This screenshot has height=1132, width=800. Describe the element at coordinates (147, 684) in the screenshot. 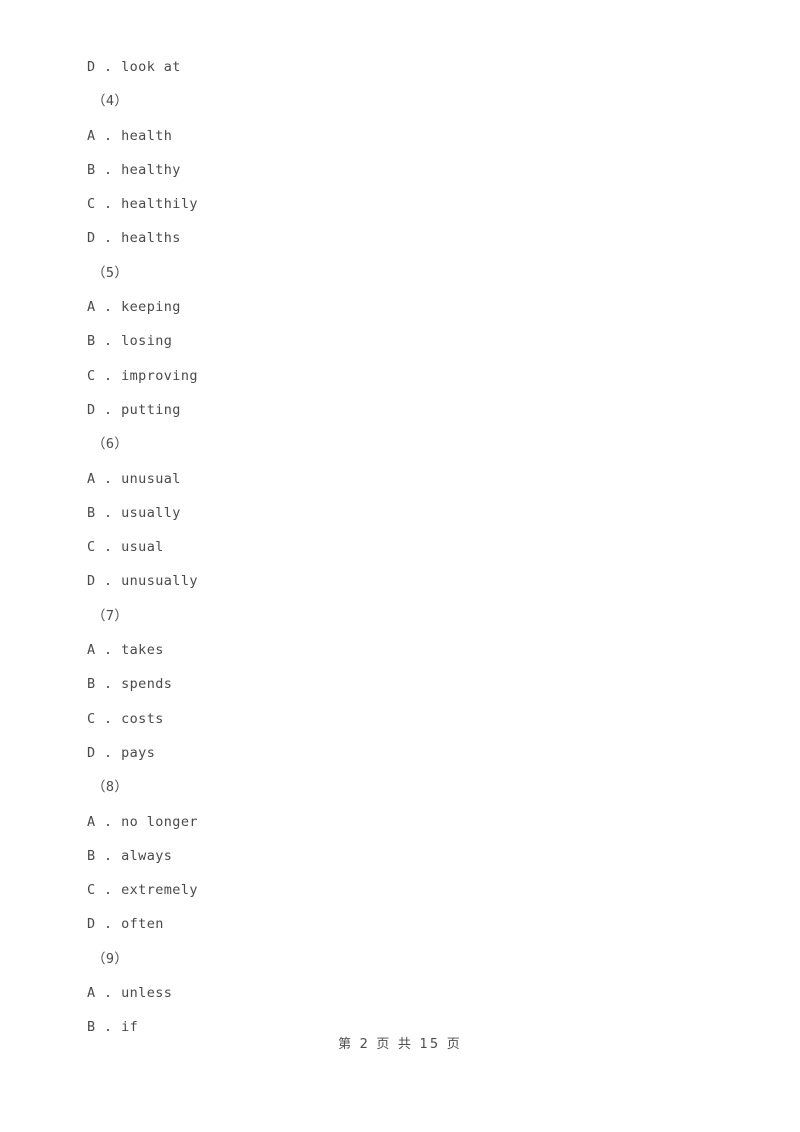

I see `choice-text: spends` at that location.